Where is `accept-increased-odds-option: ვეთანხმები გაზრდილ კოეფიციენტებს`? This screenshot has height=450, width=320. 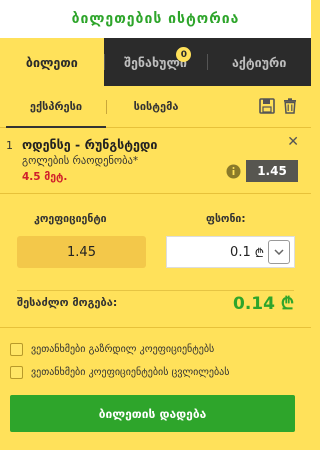 accept-increased-odds-option: ვეთანხმები გაზრდილ კოეფიციენტებს is located at coordinates (119, 349).